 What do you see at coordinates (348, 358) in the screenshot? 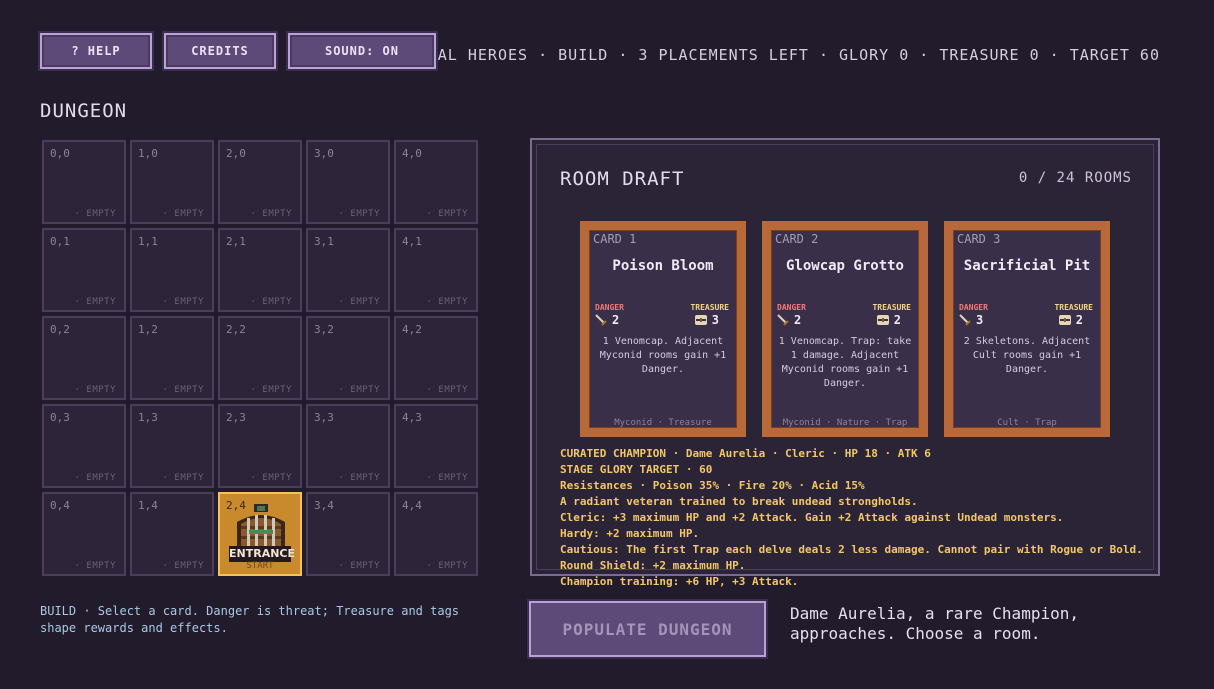
I see `dungeon-cell: 3,2 · EMPTY` at bounding box center [348, 358].